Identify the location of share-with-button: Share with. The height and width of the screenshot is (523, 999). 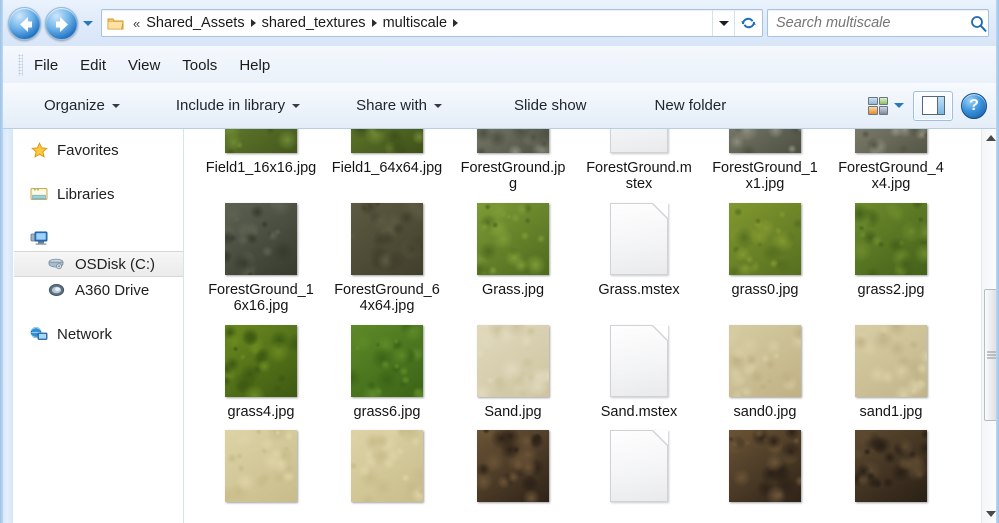
(399, 105).